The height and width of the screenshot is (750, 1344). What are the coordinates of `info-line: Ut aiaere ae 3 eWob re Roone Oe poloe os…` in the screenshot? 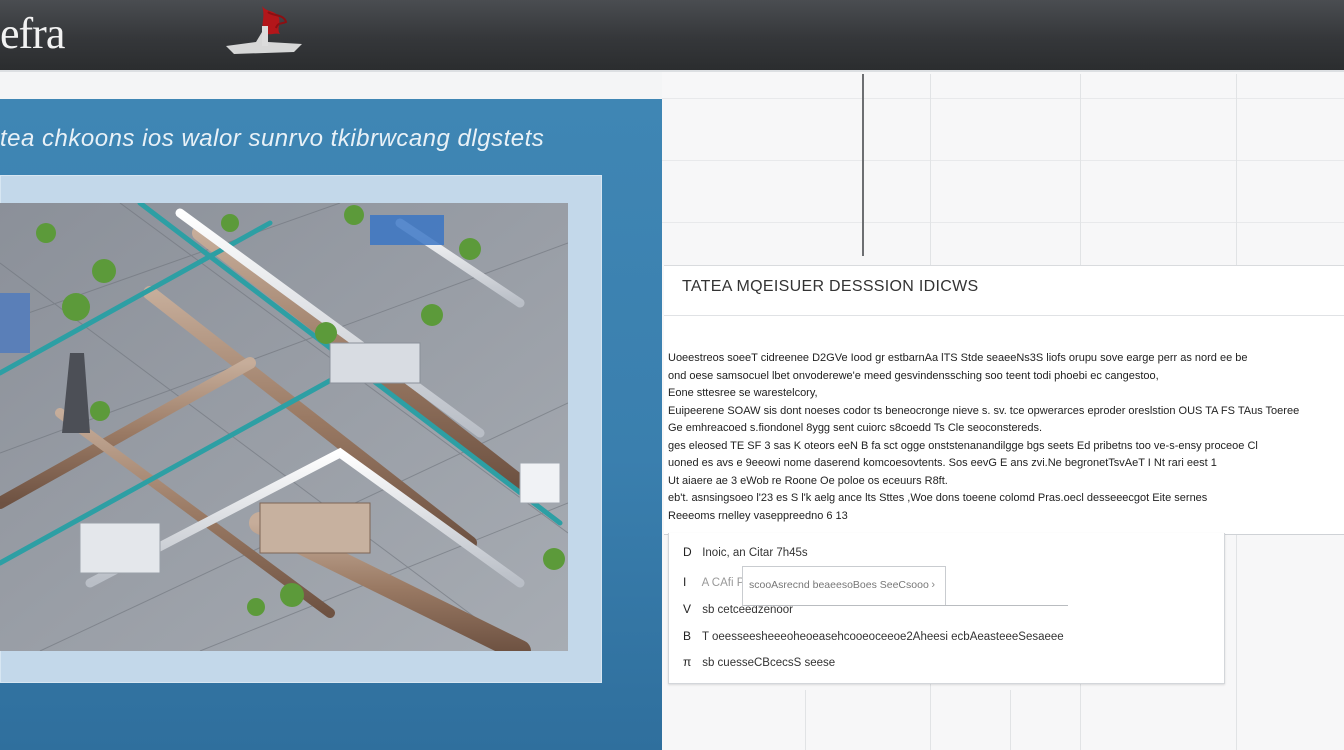 It's located at (808, 480).